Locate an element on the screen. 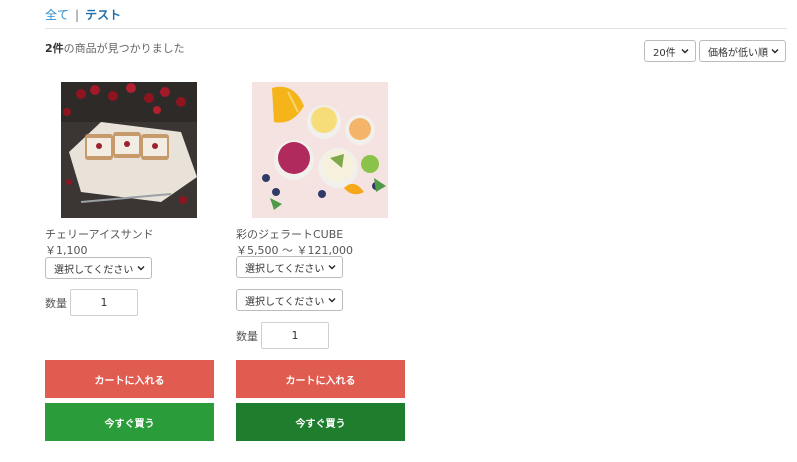 The height and width of the screenshot is (462, 797). product-name: 彩のジェラートCUBE is located at coordinates (289, 234).